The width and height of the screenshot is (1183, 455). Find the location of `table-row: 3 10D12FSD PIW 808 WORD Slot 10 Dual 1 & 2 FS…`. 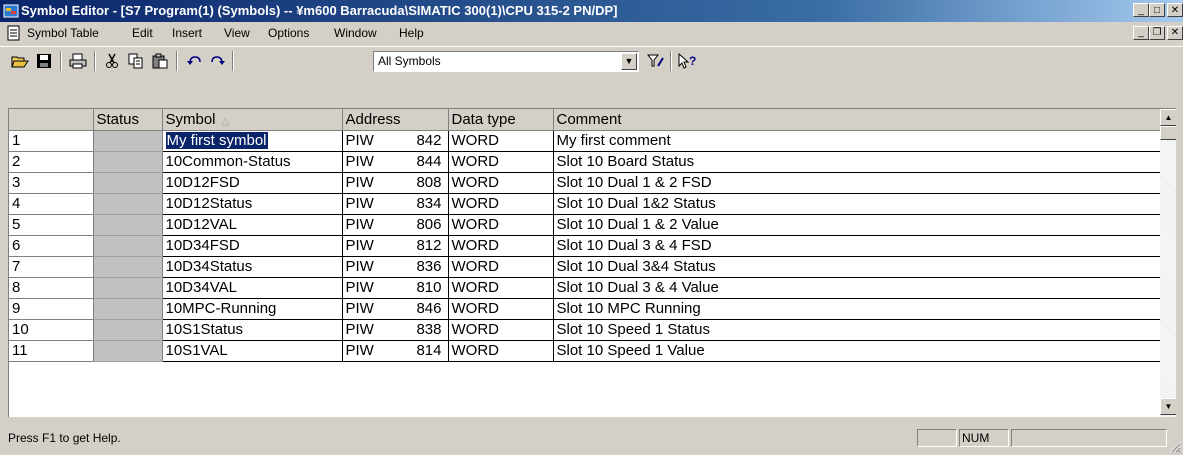

table-row: 3 10D12FSD PIW 808 WORD Slot 10 Dual 1 & 2 FS… is located at coordinates (585, 183).